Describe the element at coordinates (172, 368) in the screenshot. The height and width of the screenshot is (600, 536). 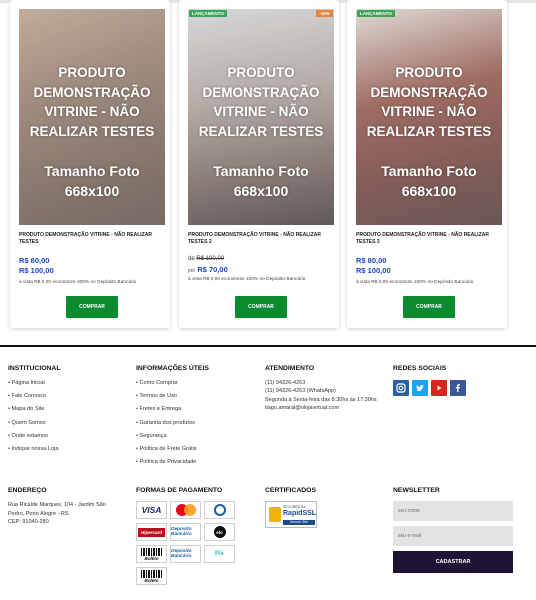
I see `info-title: INFORMAÇÕES ÚTEIS` at that location.